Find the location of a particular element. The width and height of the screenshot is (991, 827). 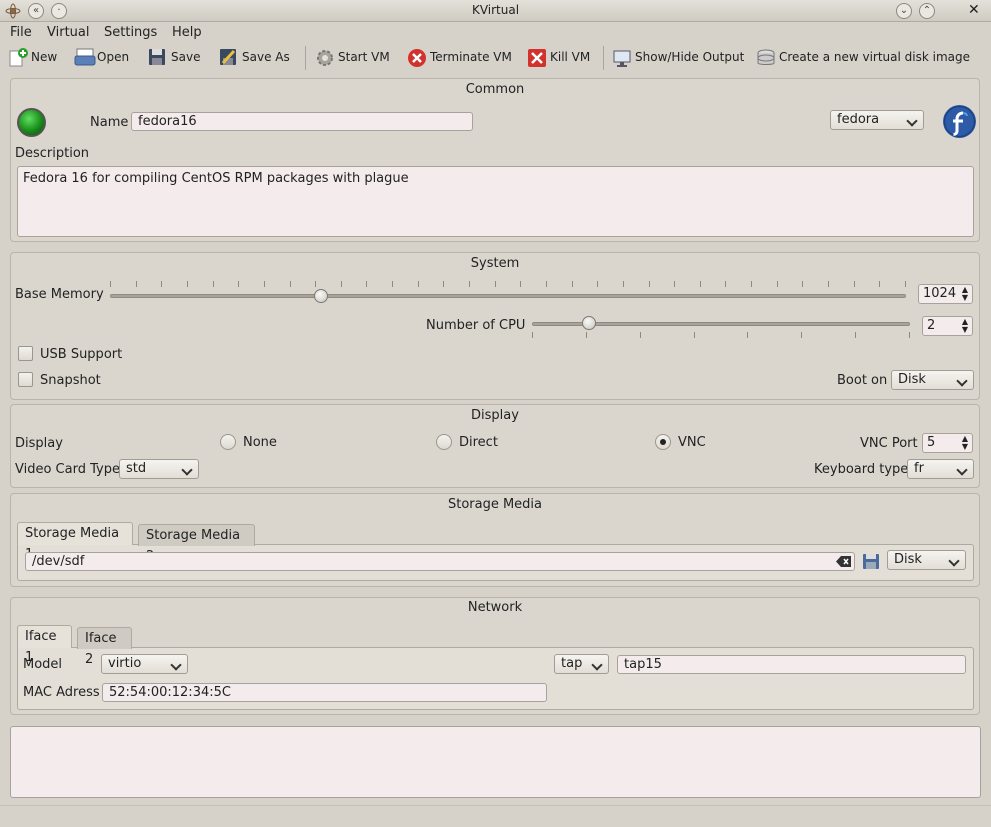

terminate-icon is located at coordinates (416, 57).